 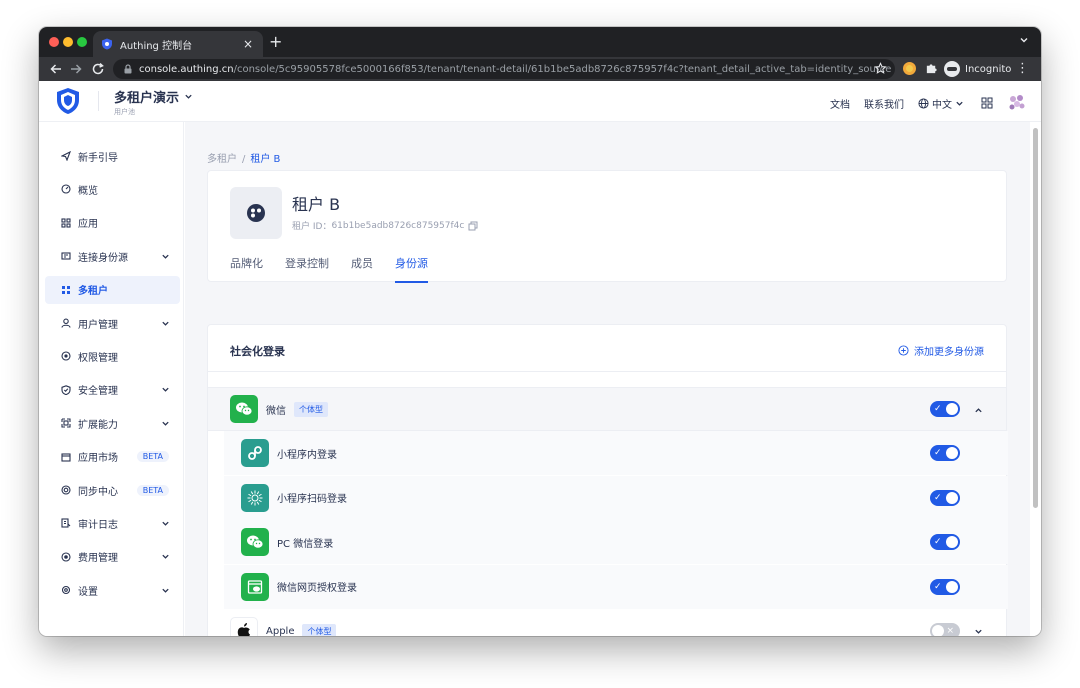 What do you see at coordinates (112, 490) in the screenshot?
I see `sidebar-item-10: 同步中心 BETA` at bounding box center [112, 490].